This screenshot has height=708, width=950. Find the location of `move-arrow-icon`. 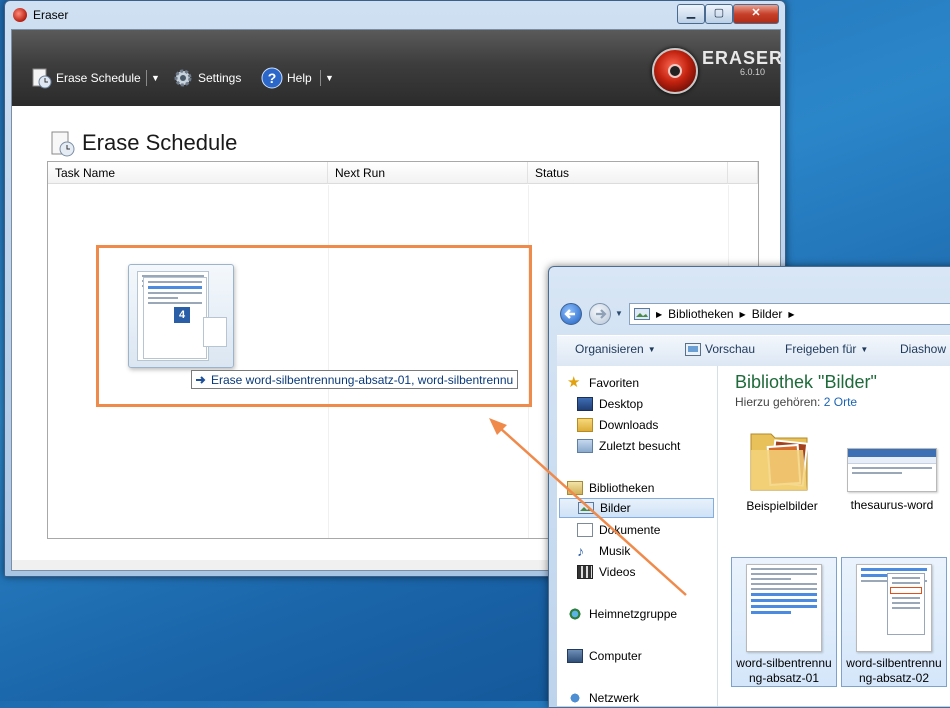

move-arrow-icon is located at coordinates (201, 379).